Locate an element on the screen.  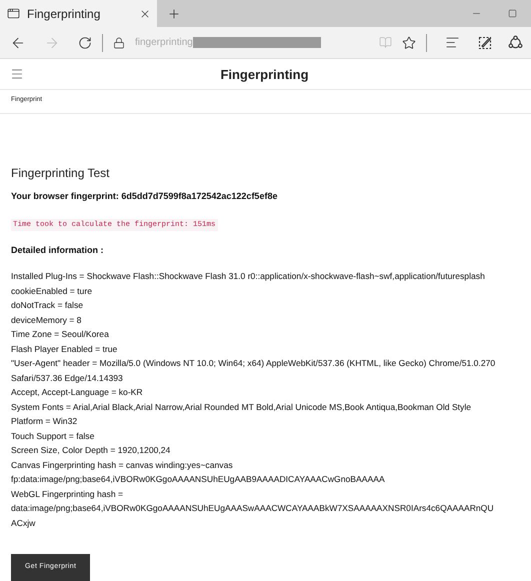
info-line: Canvas Fingerprinting hash = canvas winding:yes~canvas is located at coordinates (122, 465).